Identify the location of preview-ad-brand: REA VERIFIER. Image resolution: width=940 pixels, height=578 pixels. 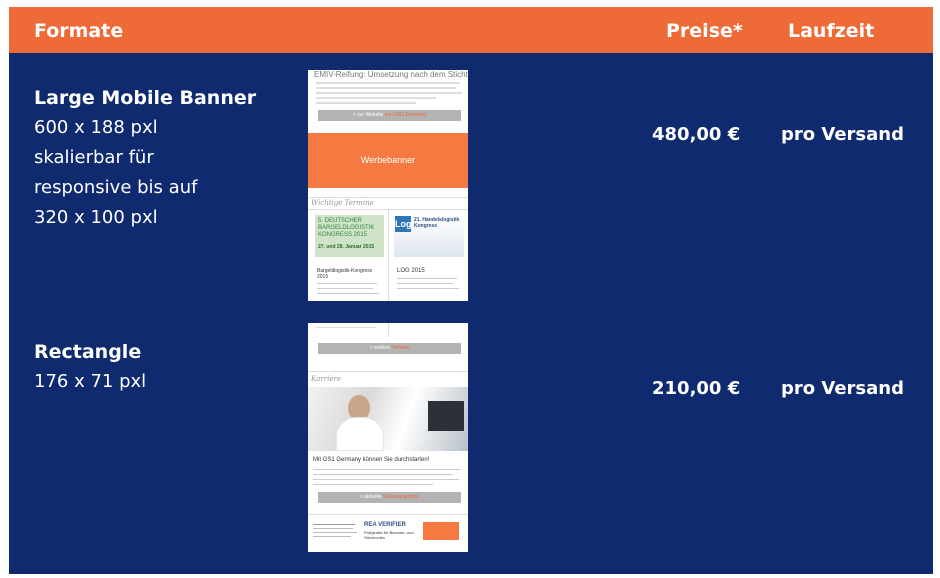
(385, 525).